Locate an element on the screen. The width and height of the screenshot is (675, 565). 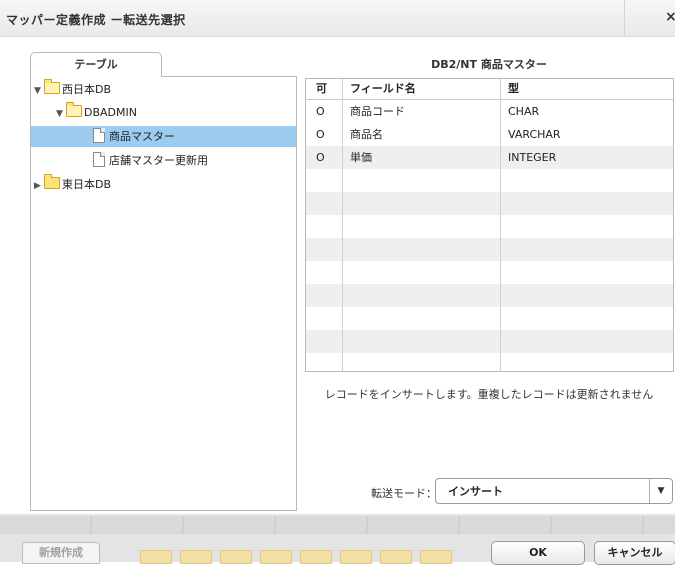
folder-icon is located at coordinates (52, 181).